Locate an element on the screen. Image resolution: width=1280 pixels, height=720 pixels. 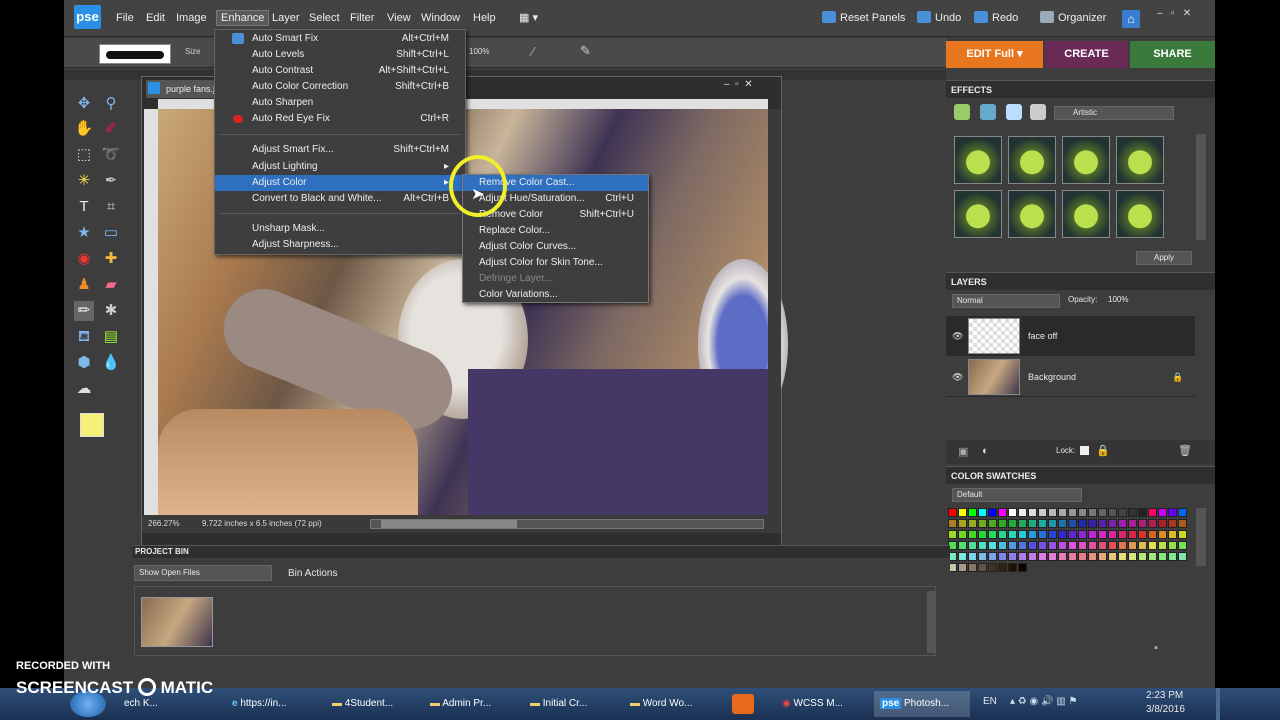
blur-tool-icon: 💧 is located at coordinates (111, 363).